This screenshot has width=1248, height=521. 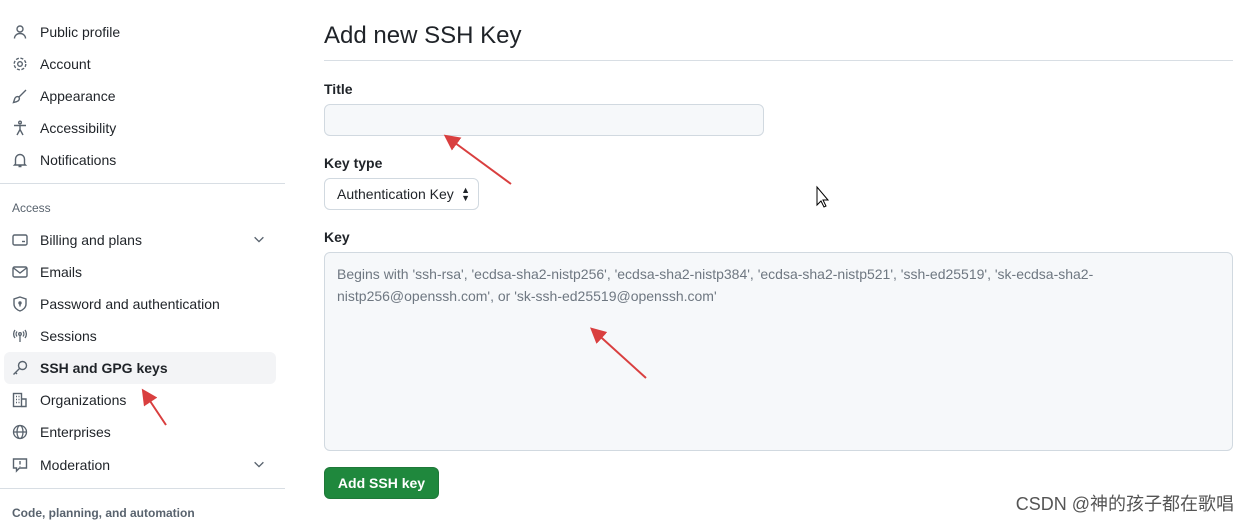 What do you see at coordinates (91, 240) in the screenshot?
I see `sidebar-item-label: Billing and plans` at bounding box center [91, 240].